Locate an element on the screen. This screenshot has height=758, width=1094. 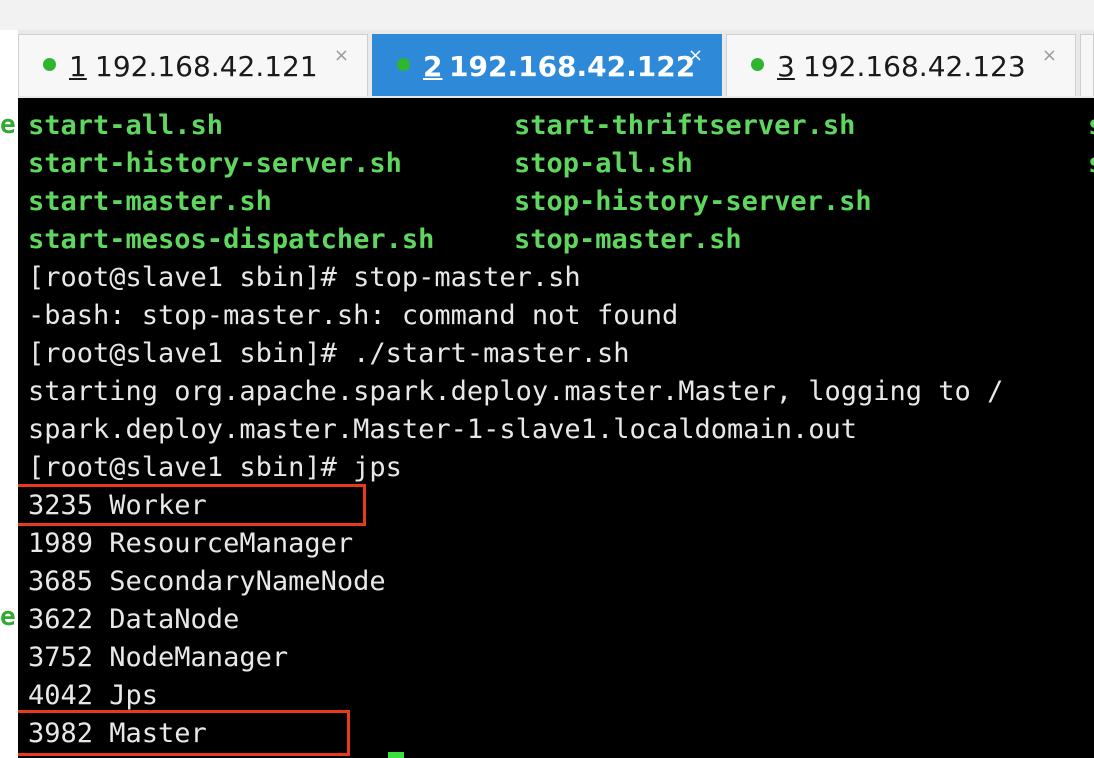
tab-session-1: 1 192.168.42.121 × is located at coordinates (193, 65).